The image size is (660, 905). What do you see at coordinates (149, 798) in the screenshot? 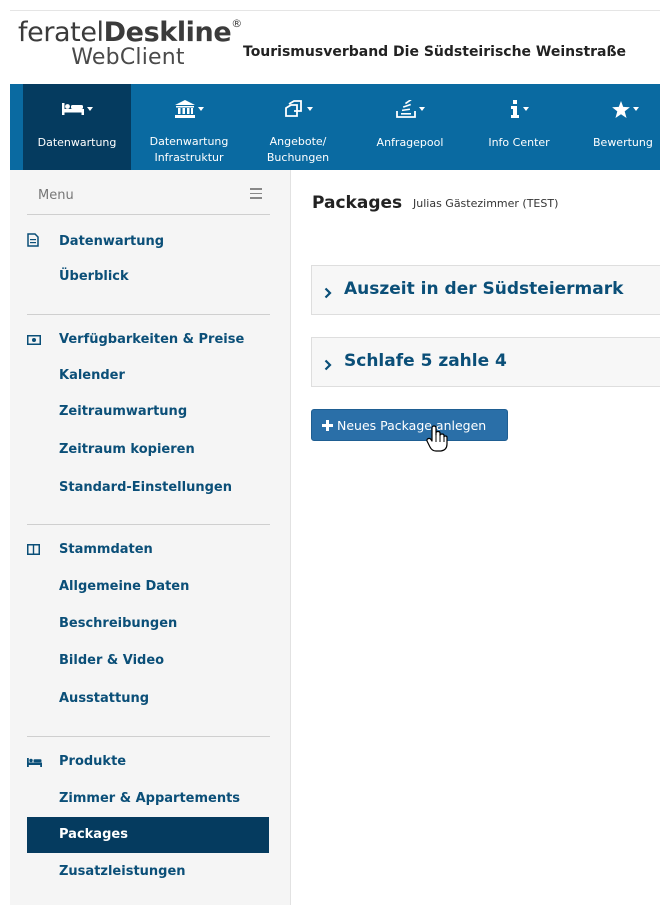
I see `sidebar-item-zimmer-appartements: Zimmer & Appartements` at bounding box center [149, 798].